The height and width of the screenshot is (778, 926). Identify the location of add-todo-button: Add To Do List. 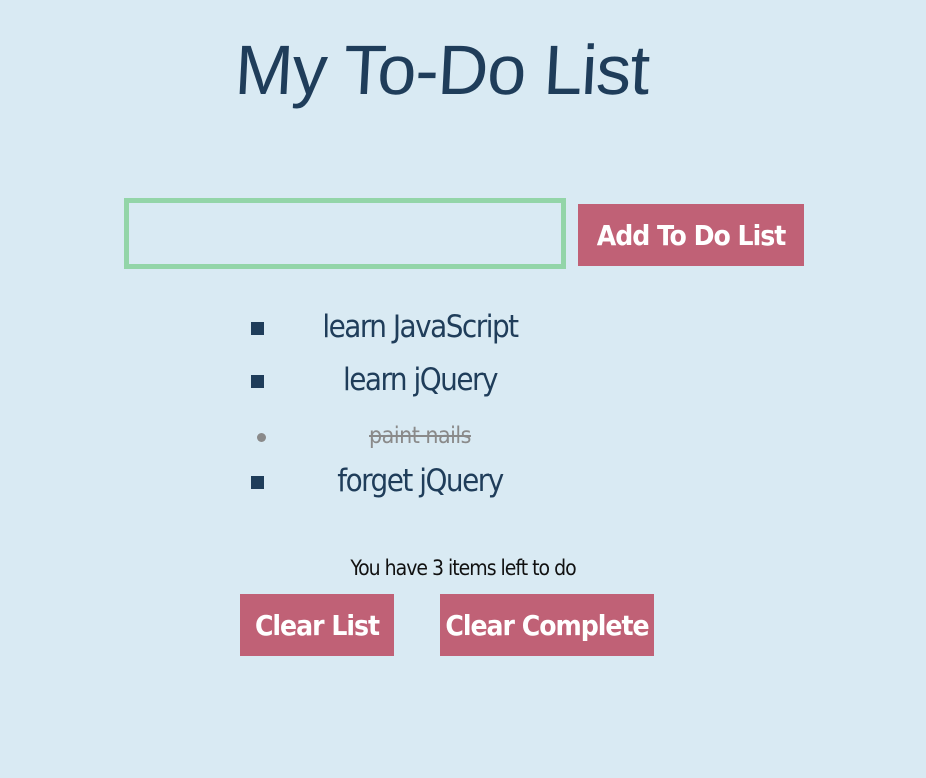
(691, 235).